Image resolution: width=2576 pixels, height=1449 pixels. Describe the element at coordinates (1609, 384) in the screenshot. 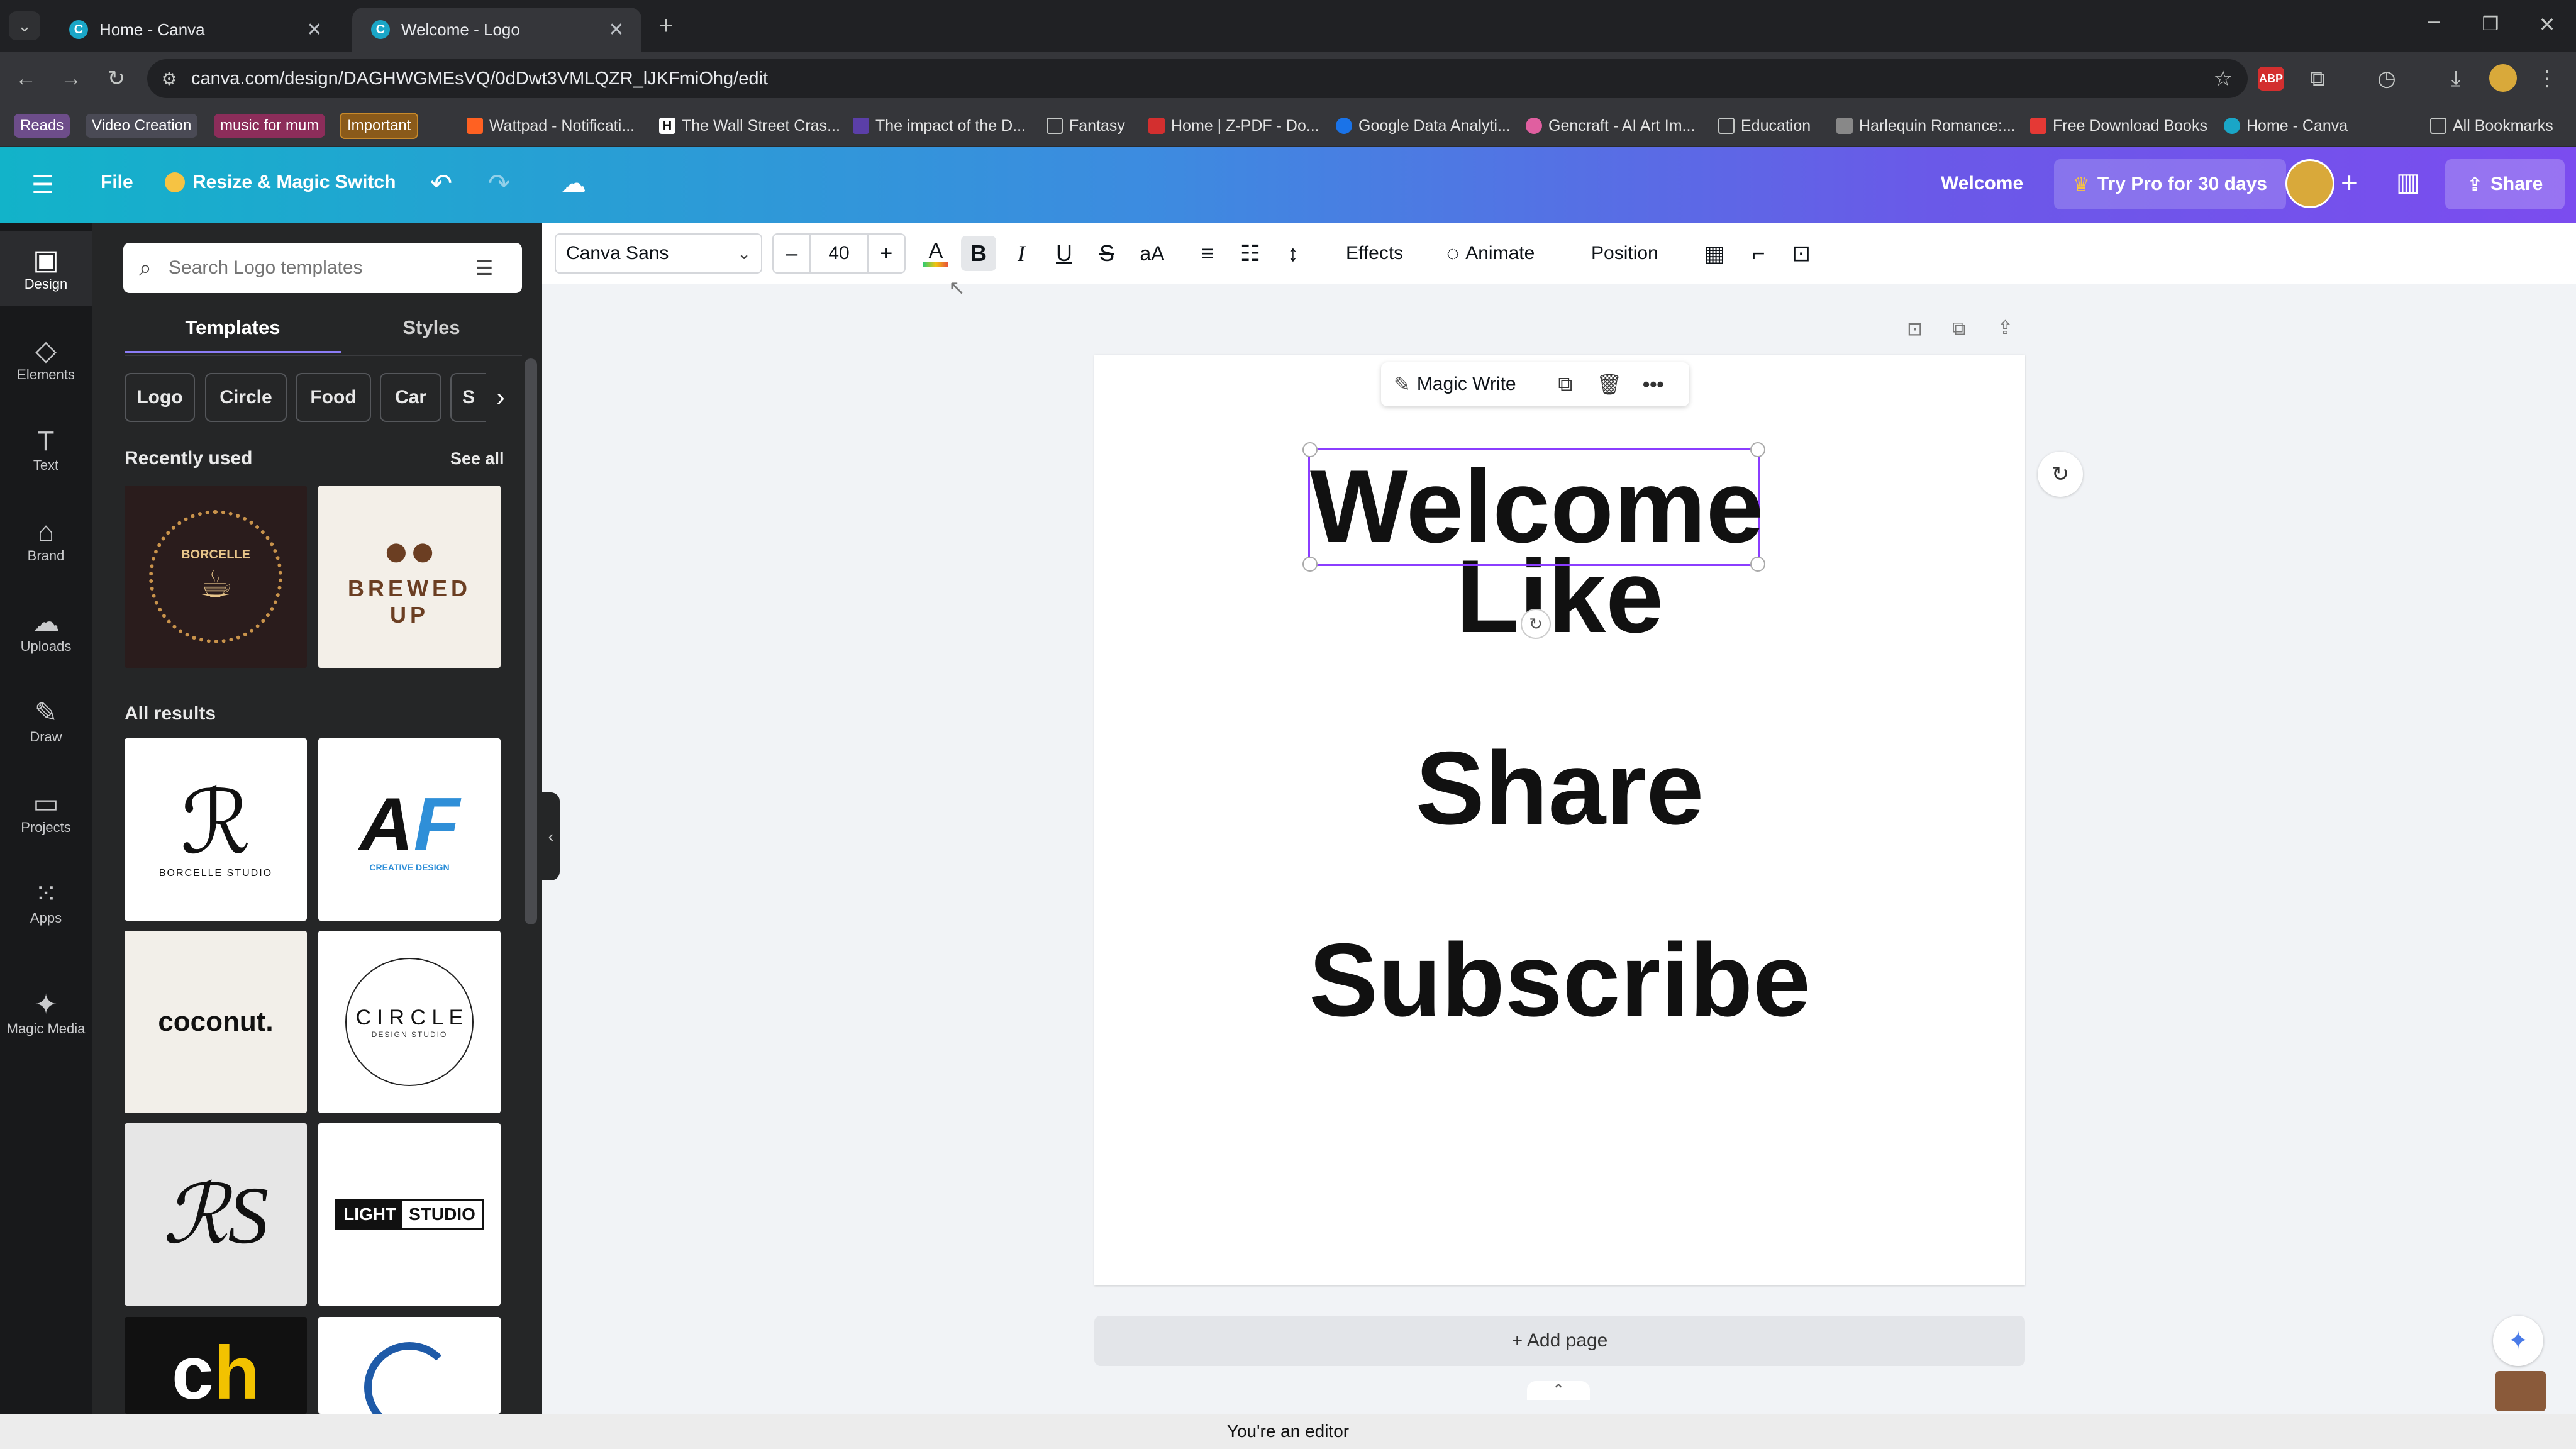

I see `trash-icon: 🗑` at that location.